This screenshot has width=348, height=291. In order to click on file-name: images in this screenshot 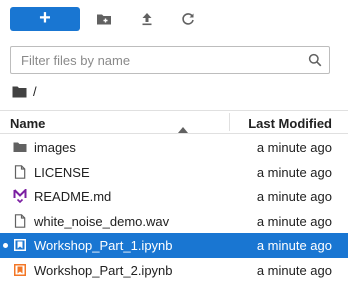, I will do `click(55, 147)`.